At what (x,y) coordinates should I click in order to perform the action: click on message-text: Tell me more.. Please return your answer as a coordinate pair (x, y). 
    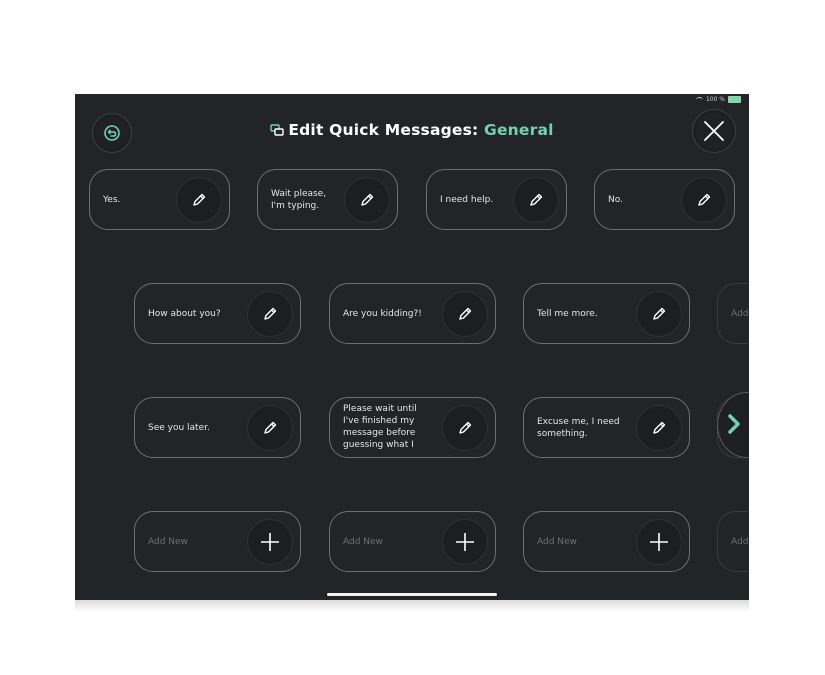
    Looking at the image, I should click on (567, 313).